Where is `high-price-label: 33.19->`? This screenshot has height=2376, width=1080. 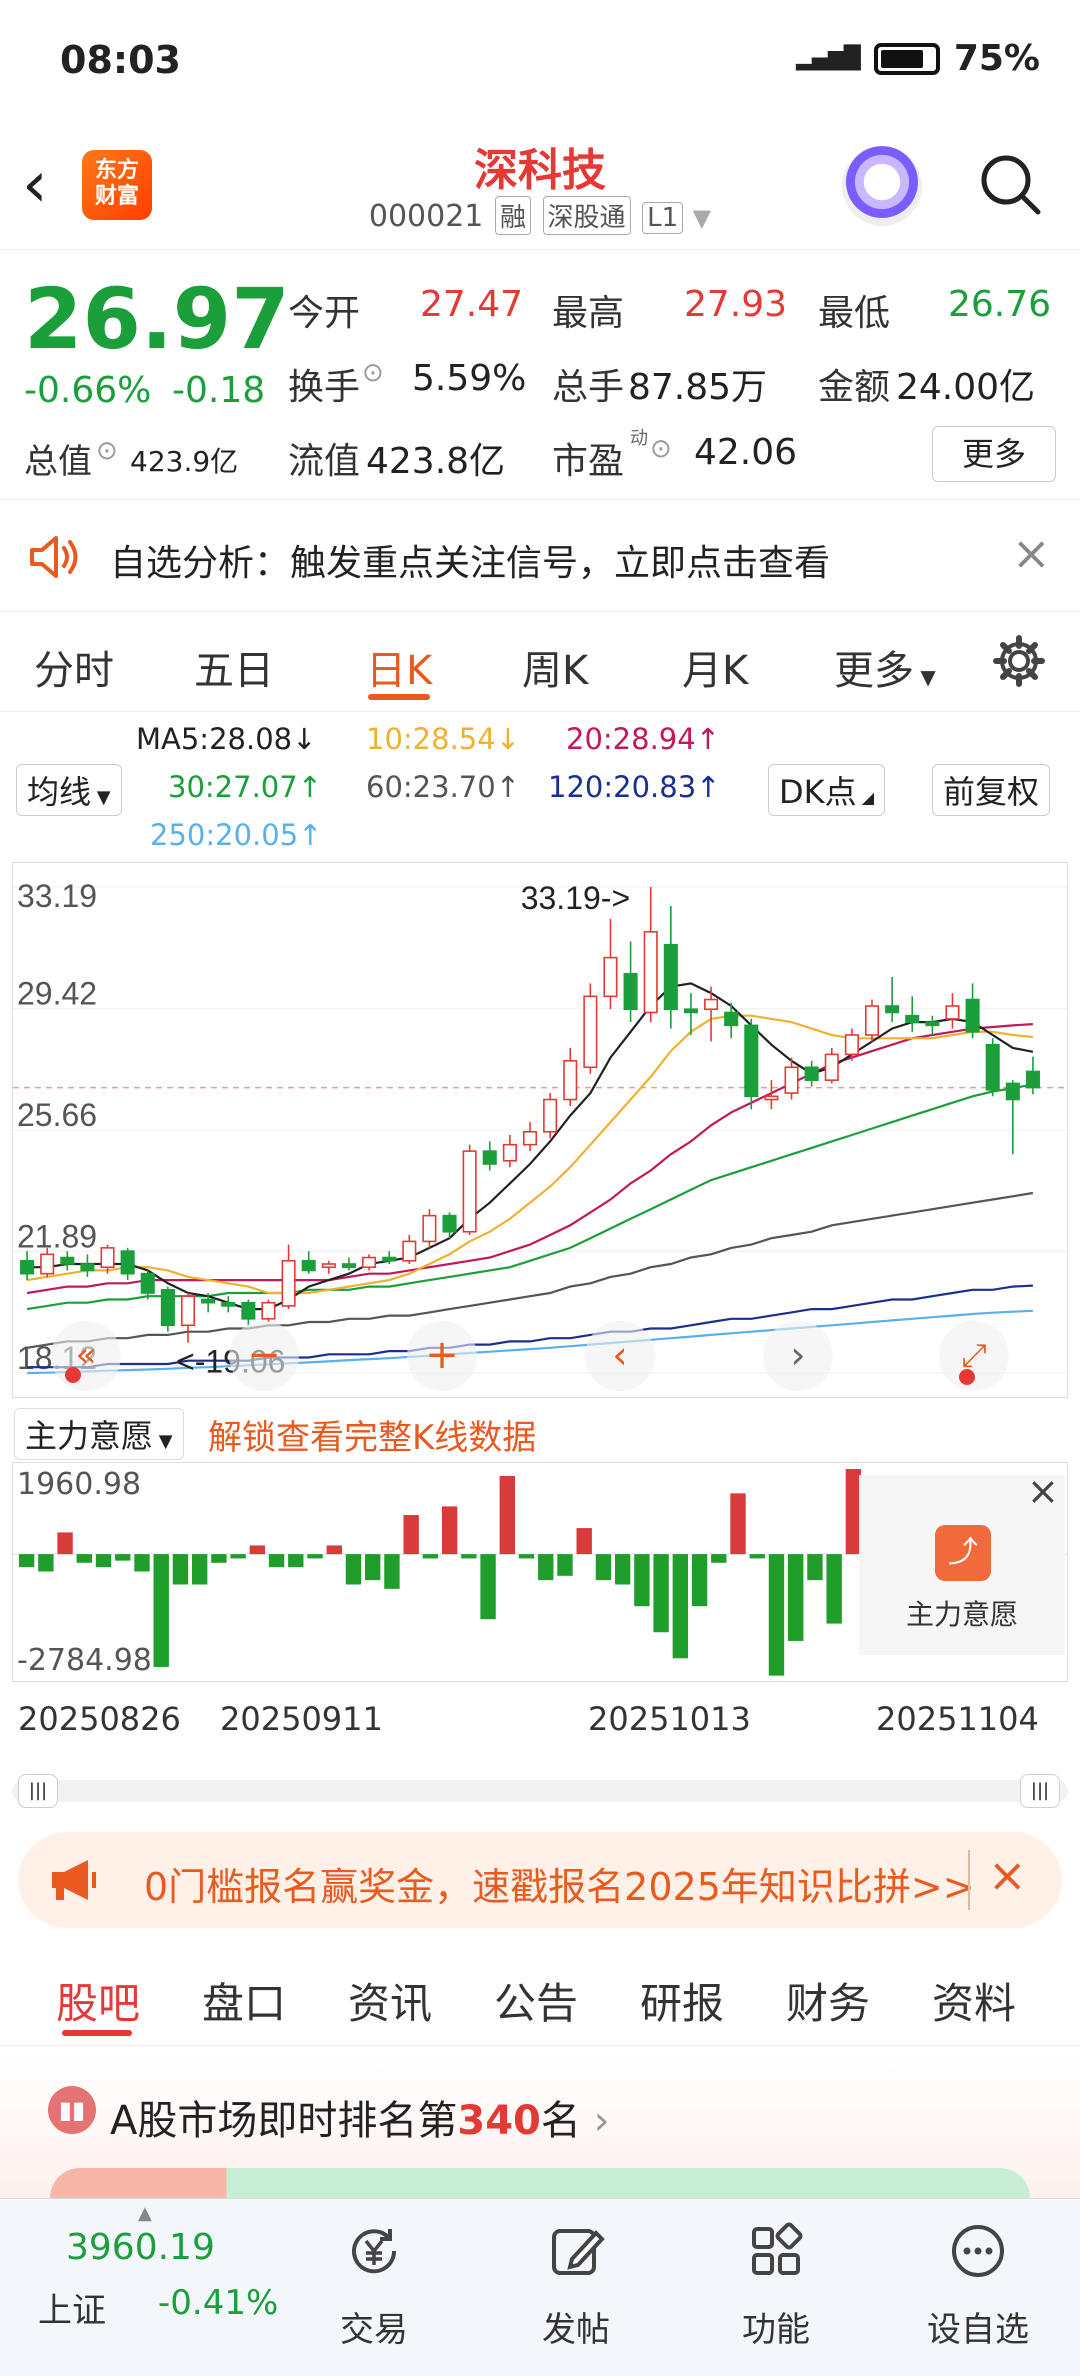 high-price-label: 33.19-> is located at coordinates (575, 898).